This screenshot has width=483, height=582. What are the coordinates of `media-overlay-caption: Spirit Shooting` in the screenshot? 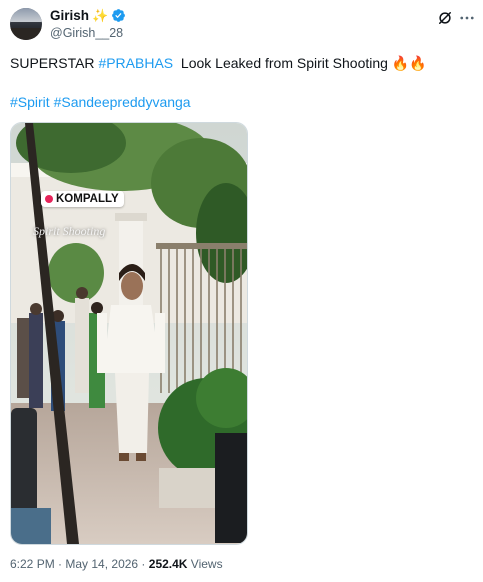 It's located at (69, 231).